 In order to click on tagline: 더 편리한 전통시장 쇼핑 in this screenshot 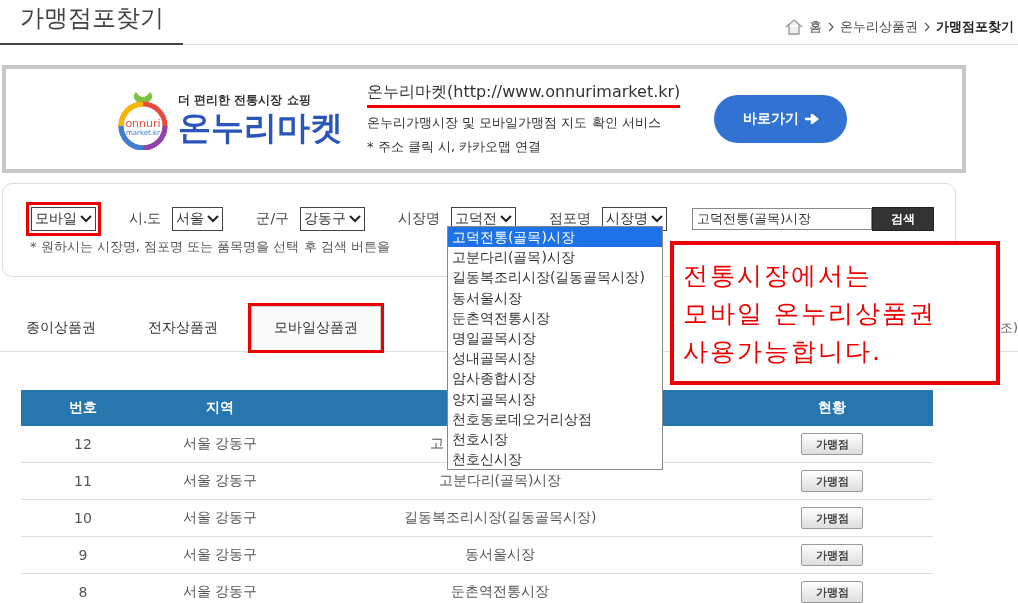, I will do `click(245, 100)`.